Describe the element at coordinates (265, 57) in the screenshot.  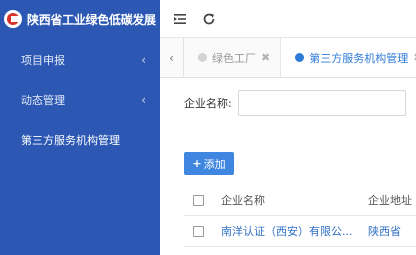
I see `close-icon: ✖` at that location.